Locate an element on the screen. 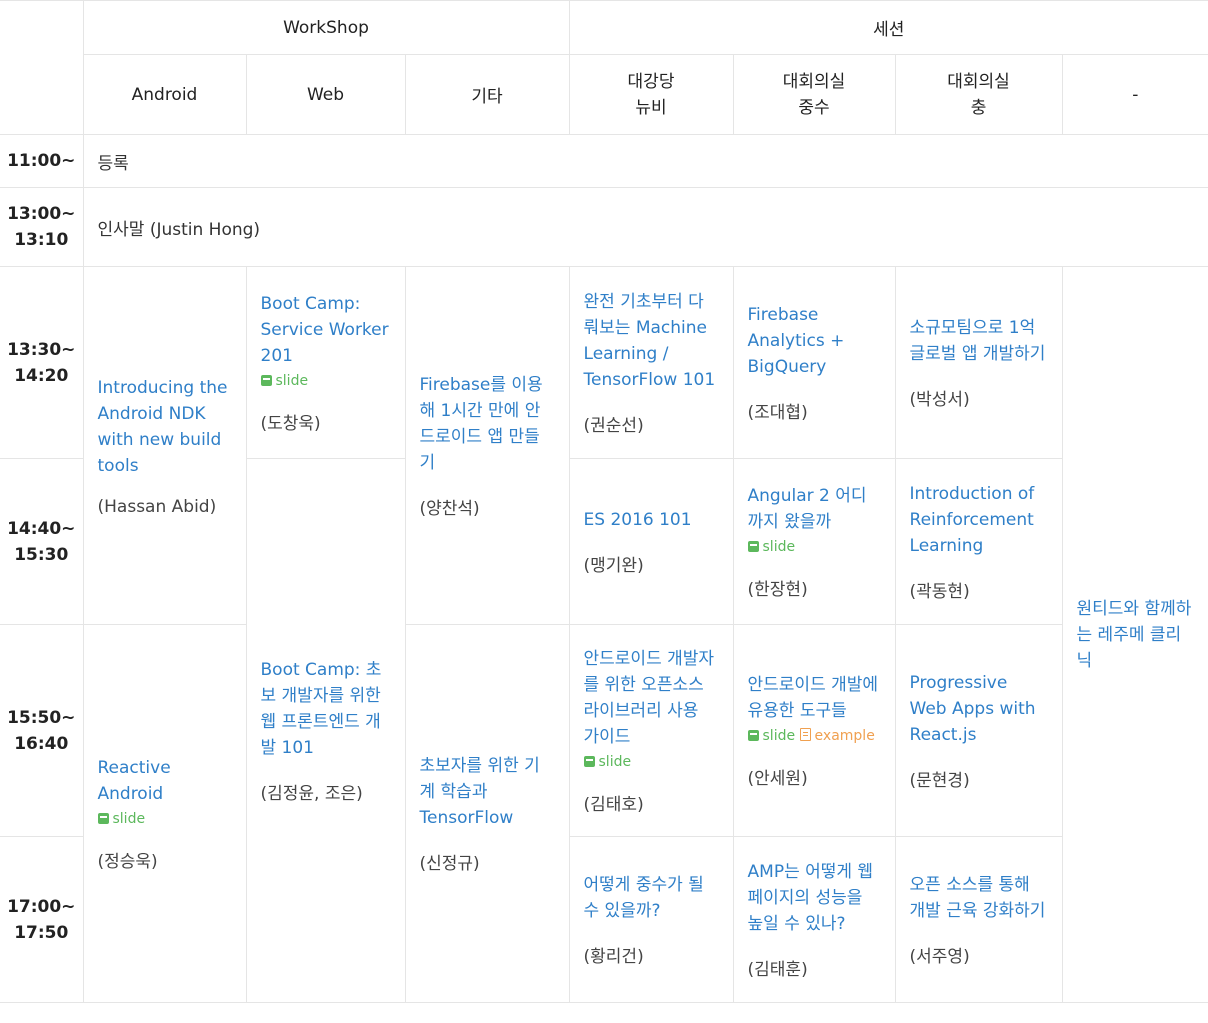 This screenshot has width=1208, height=1023. session-title-link: ES 2016 101 is located at coordinates (651, 520).